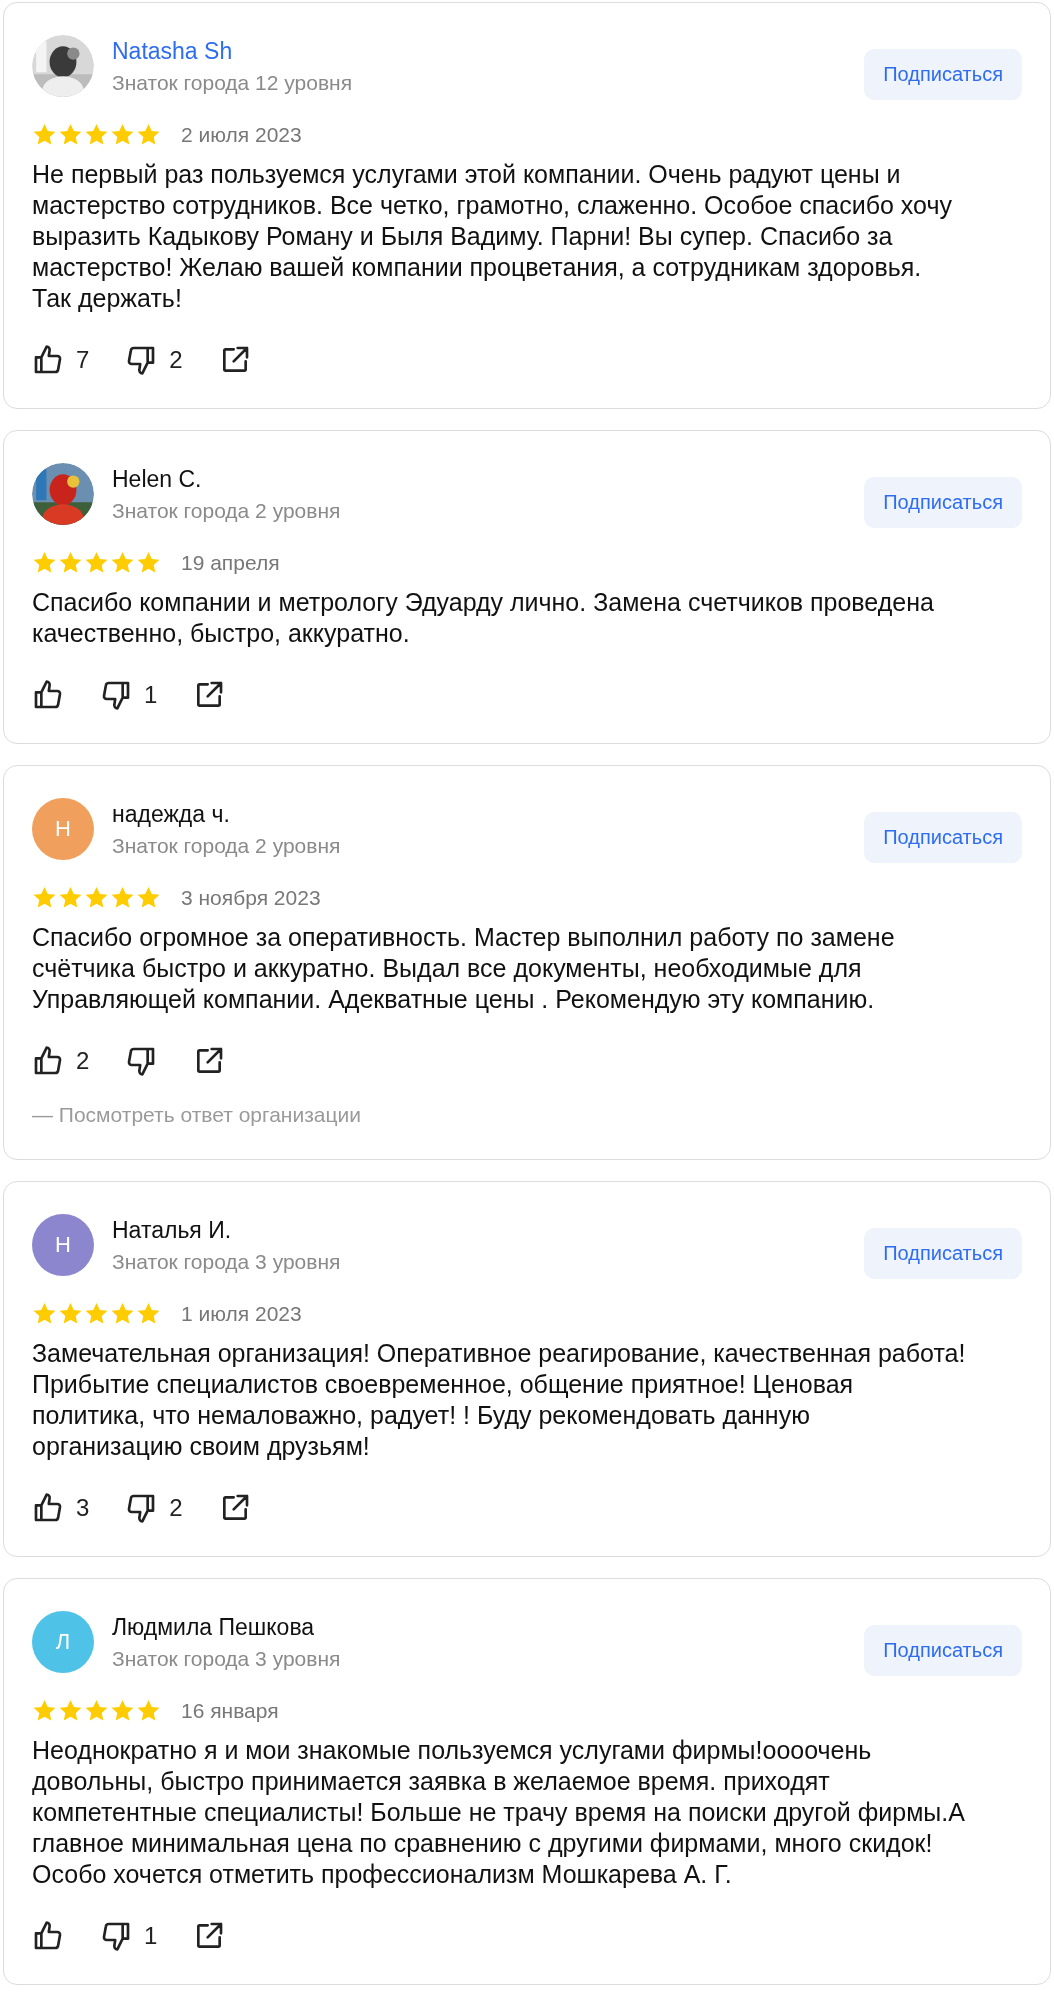 This screenshot has height=2004, width=1054. What do you see at coordinates (241, 1313) in the screenshot?
I see `review-date: 1 июля 2023` at bounding box center [241, 1313].